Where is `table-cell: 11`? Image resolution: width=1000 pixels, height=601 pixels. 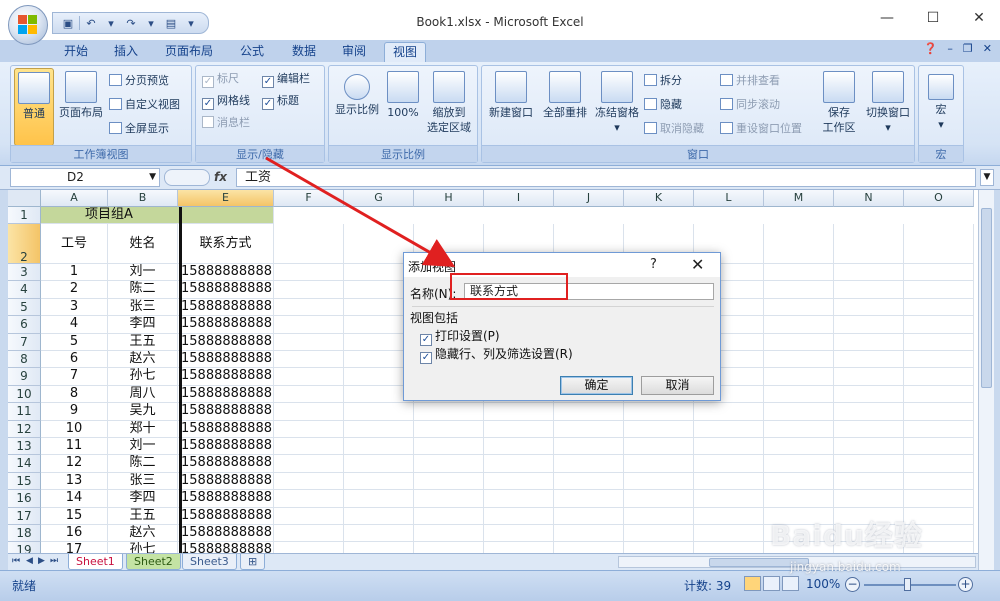 table-cell: 11 is located at coordinates (74, 447).